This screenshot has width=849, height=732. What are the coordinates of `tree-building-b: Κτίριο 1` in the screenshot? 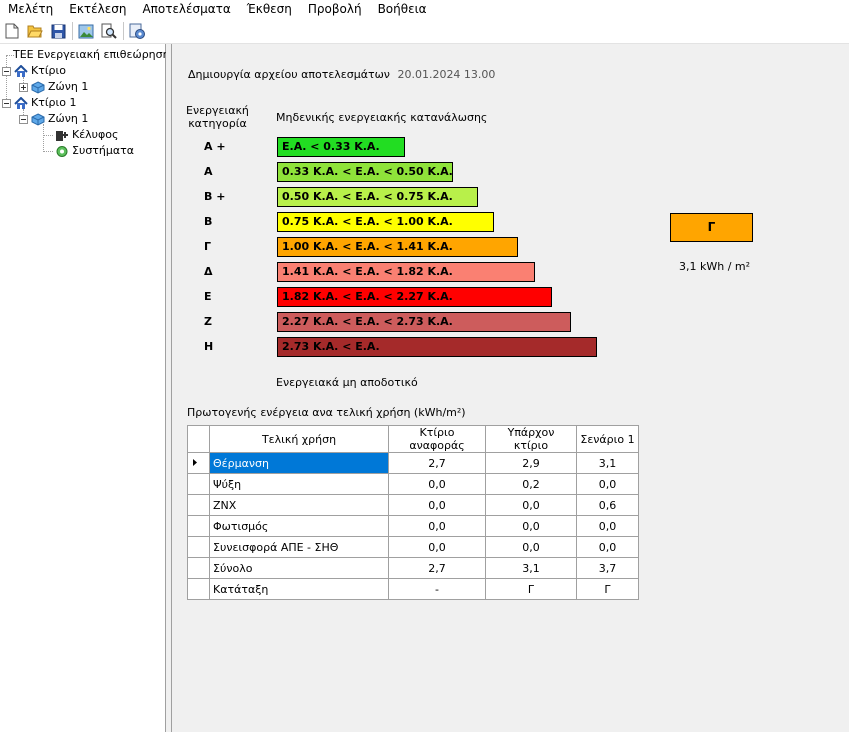 It's located at (39, 103).